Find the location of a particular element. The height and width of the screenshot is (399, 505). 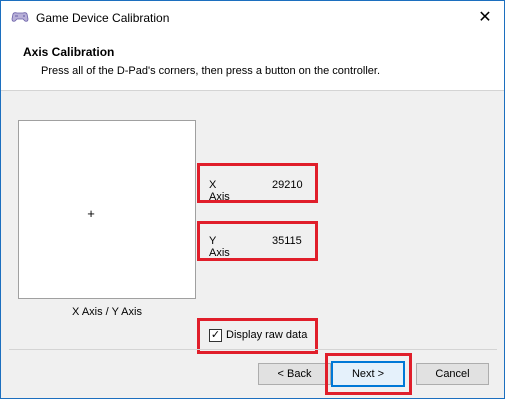

y-axis-label: Y Axis is located at coordinates (219, 247).